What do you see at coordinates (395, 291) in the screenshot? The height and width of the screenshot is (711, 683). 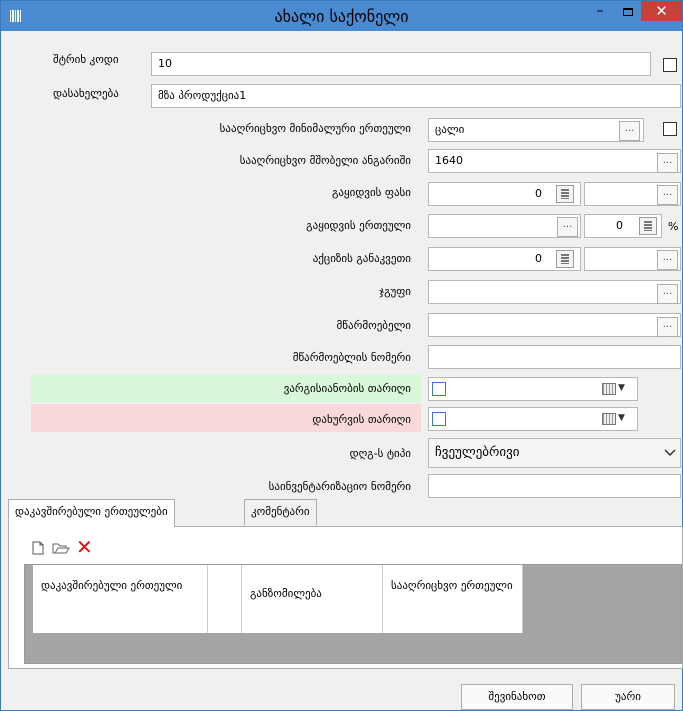 I see `group-label: ჯგუფი` at bounding box center [395, 291].